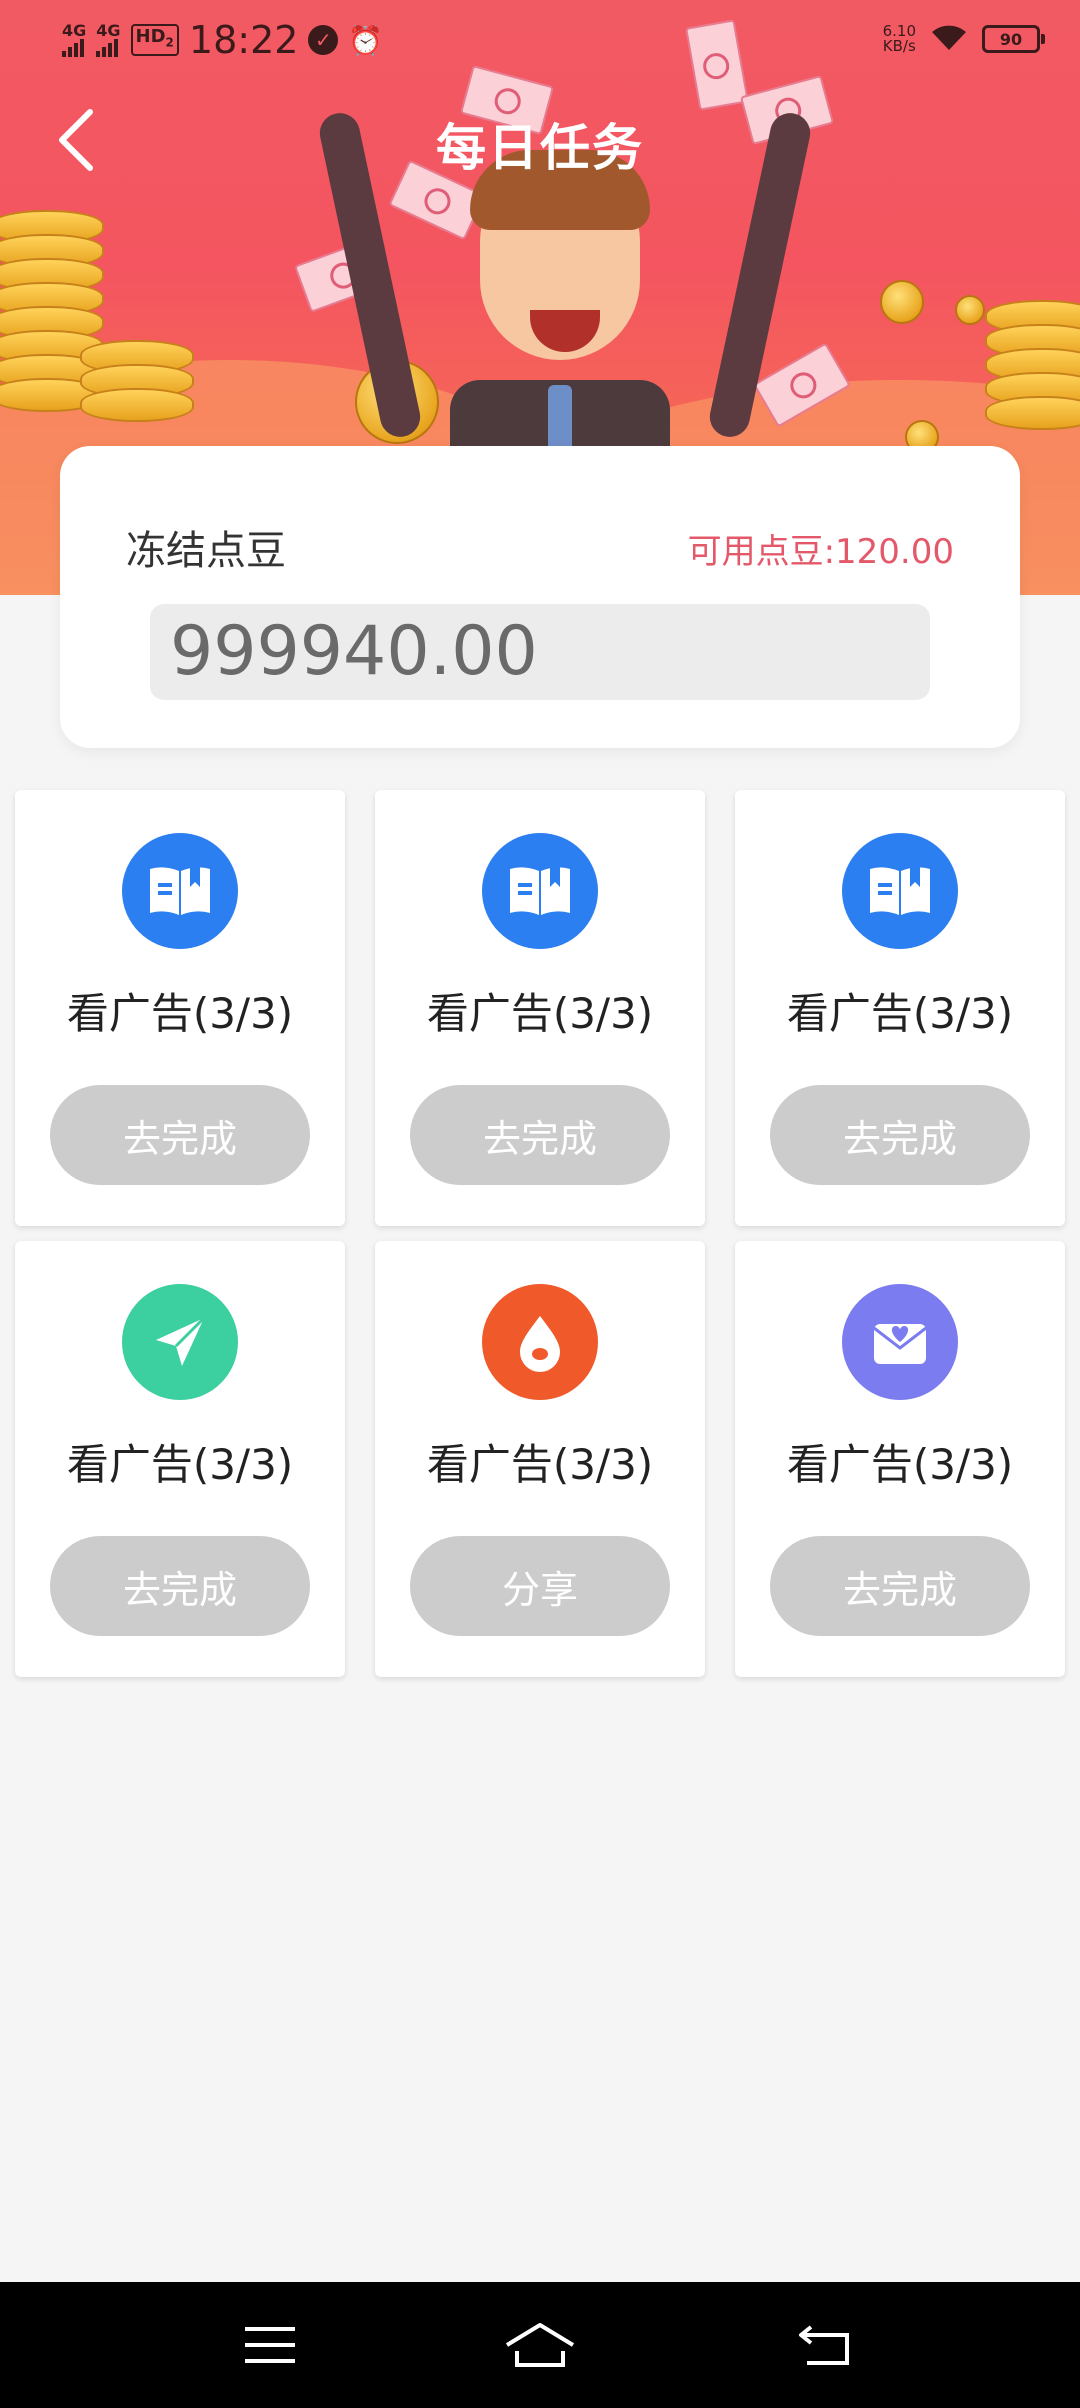  What do you see at coordinates (540, 1586) in the screenshot?
I see `share-button: 分享` at bounding box center [540, 1586].